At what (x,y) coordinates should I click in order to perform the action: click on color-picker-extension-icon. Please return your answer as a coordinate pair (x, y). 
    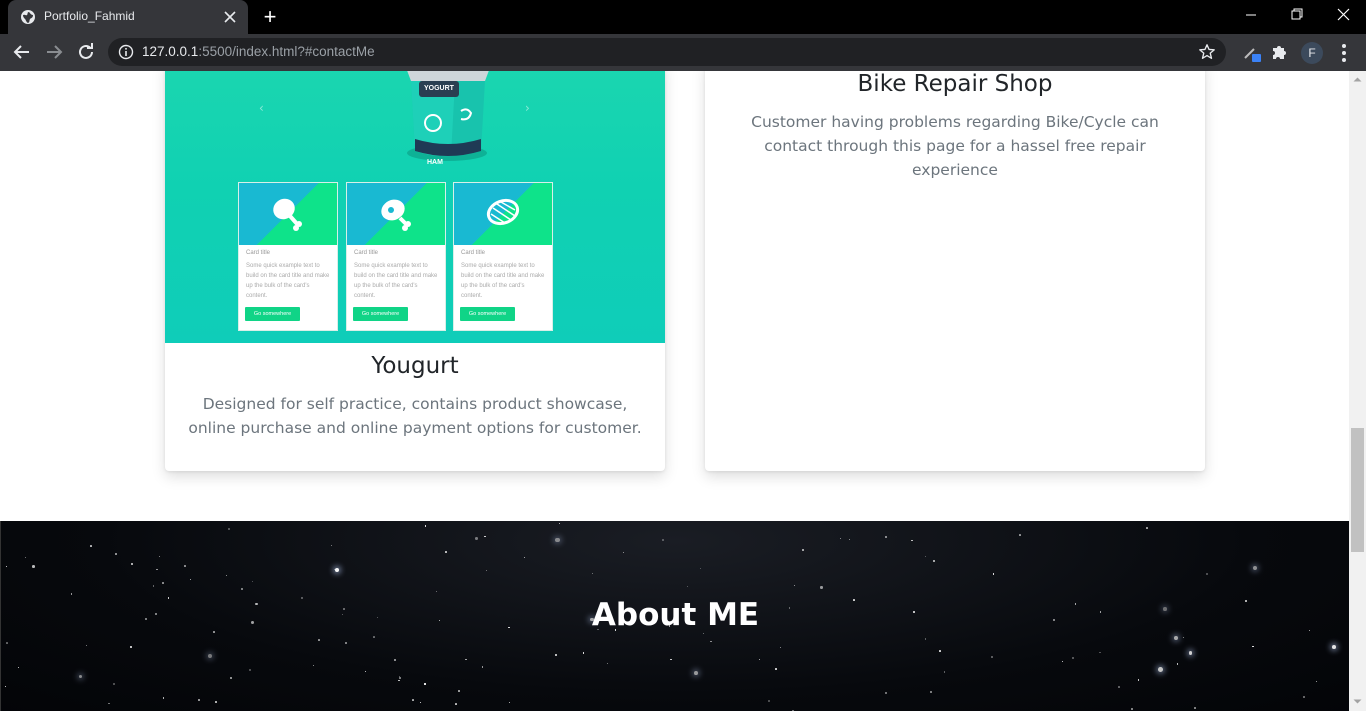
    Looking at the image, I should click on (1252, 52).